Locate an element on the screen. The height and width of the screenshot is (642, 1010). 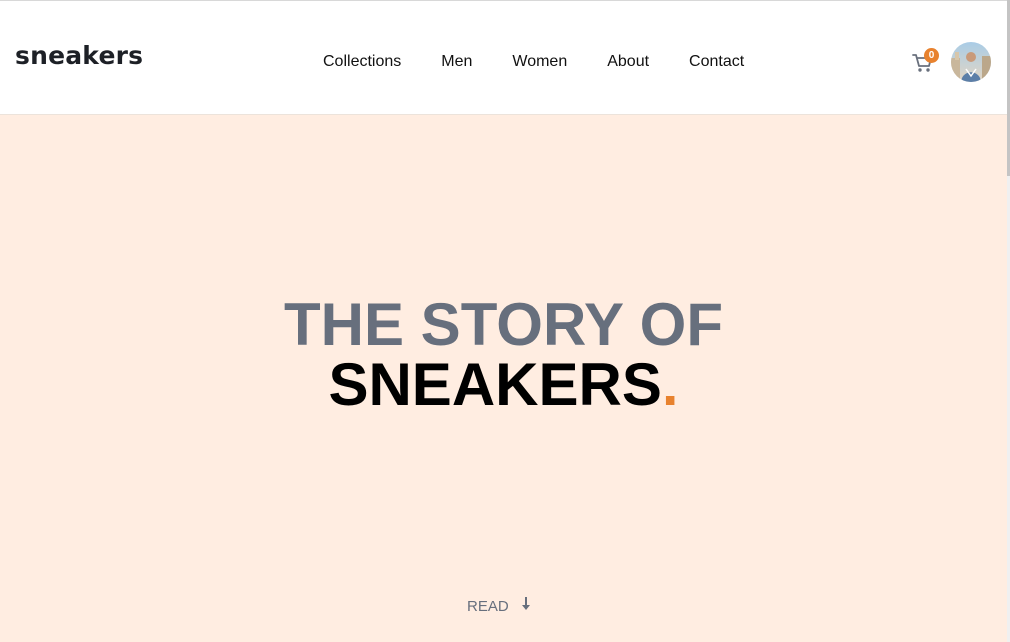
cart-button: 0 is located at coordinates (925, 61).